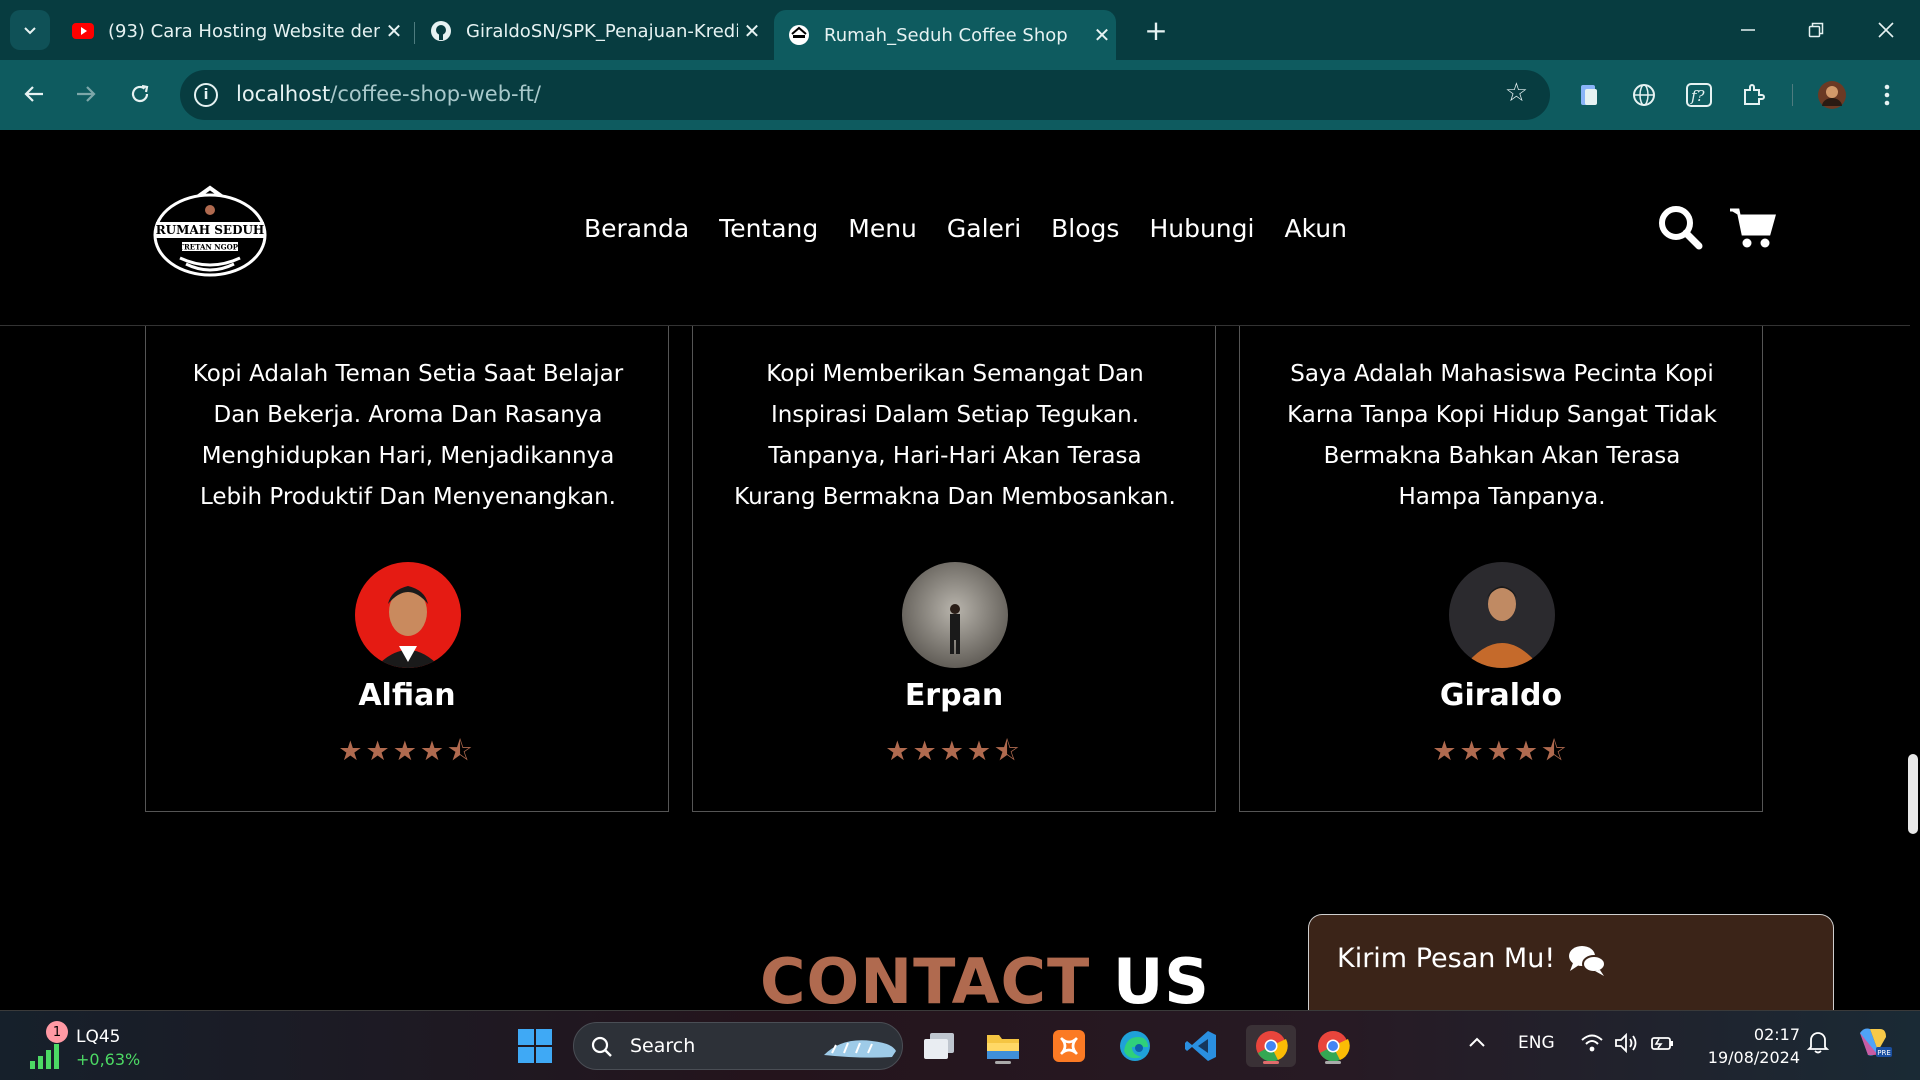  I want to click on restore-icon, so click(1816, 30).